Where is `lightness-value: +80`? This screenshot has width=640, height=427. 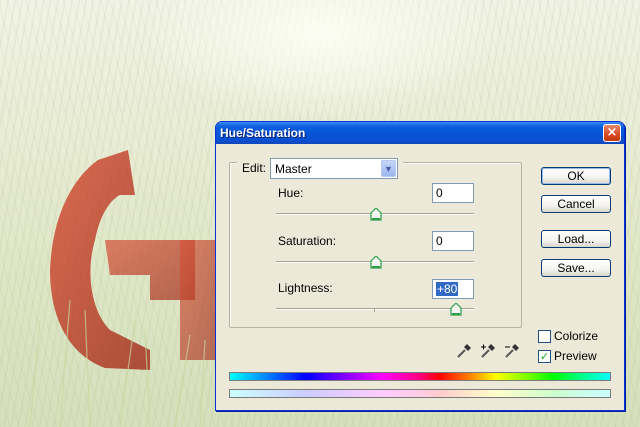
lightness-value: +80 is located at coordinates (447, 289).